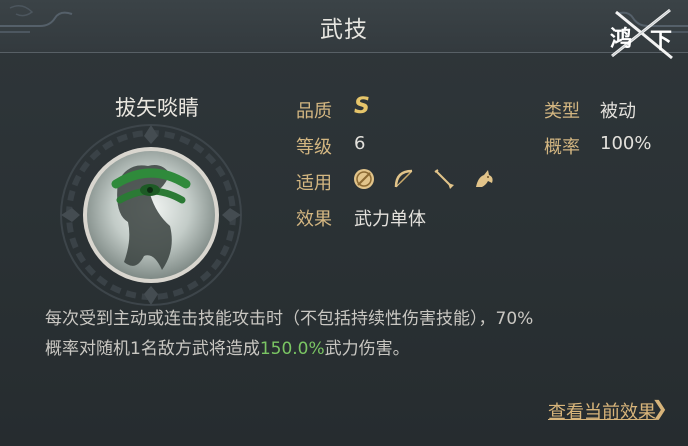 This screenshot has width=688, height=446. What do you see at coordinates (602, 411) in the screenshot?
I see `view-current-effect-link: 查看当前效果` at bounding box center [602, 411].